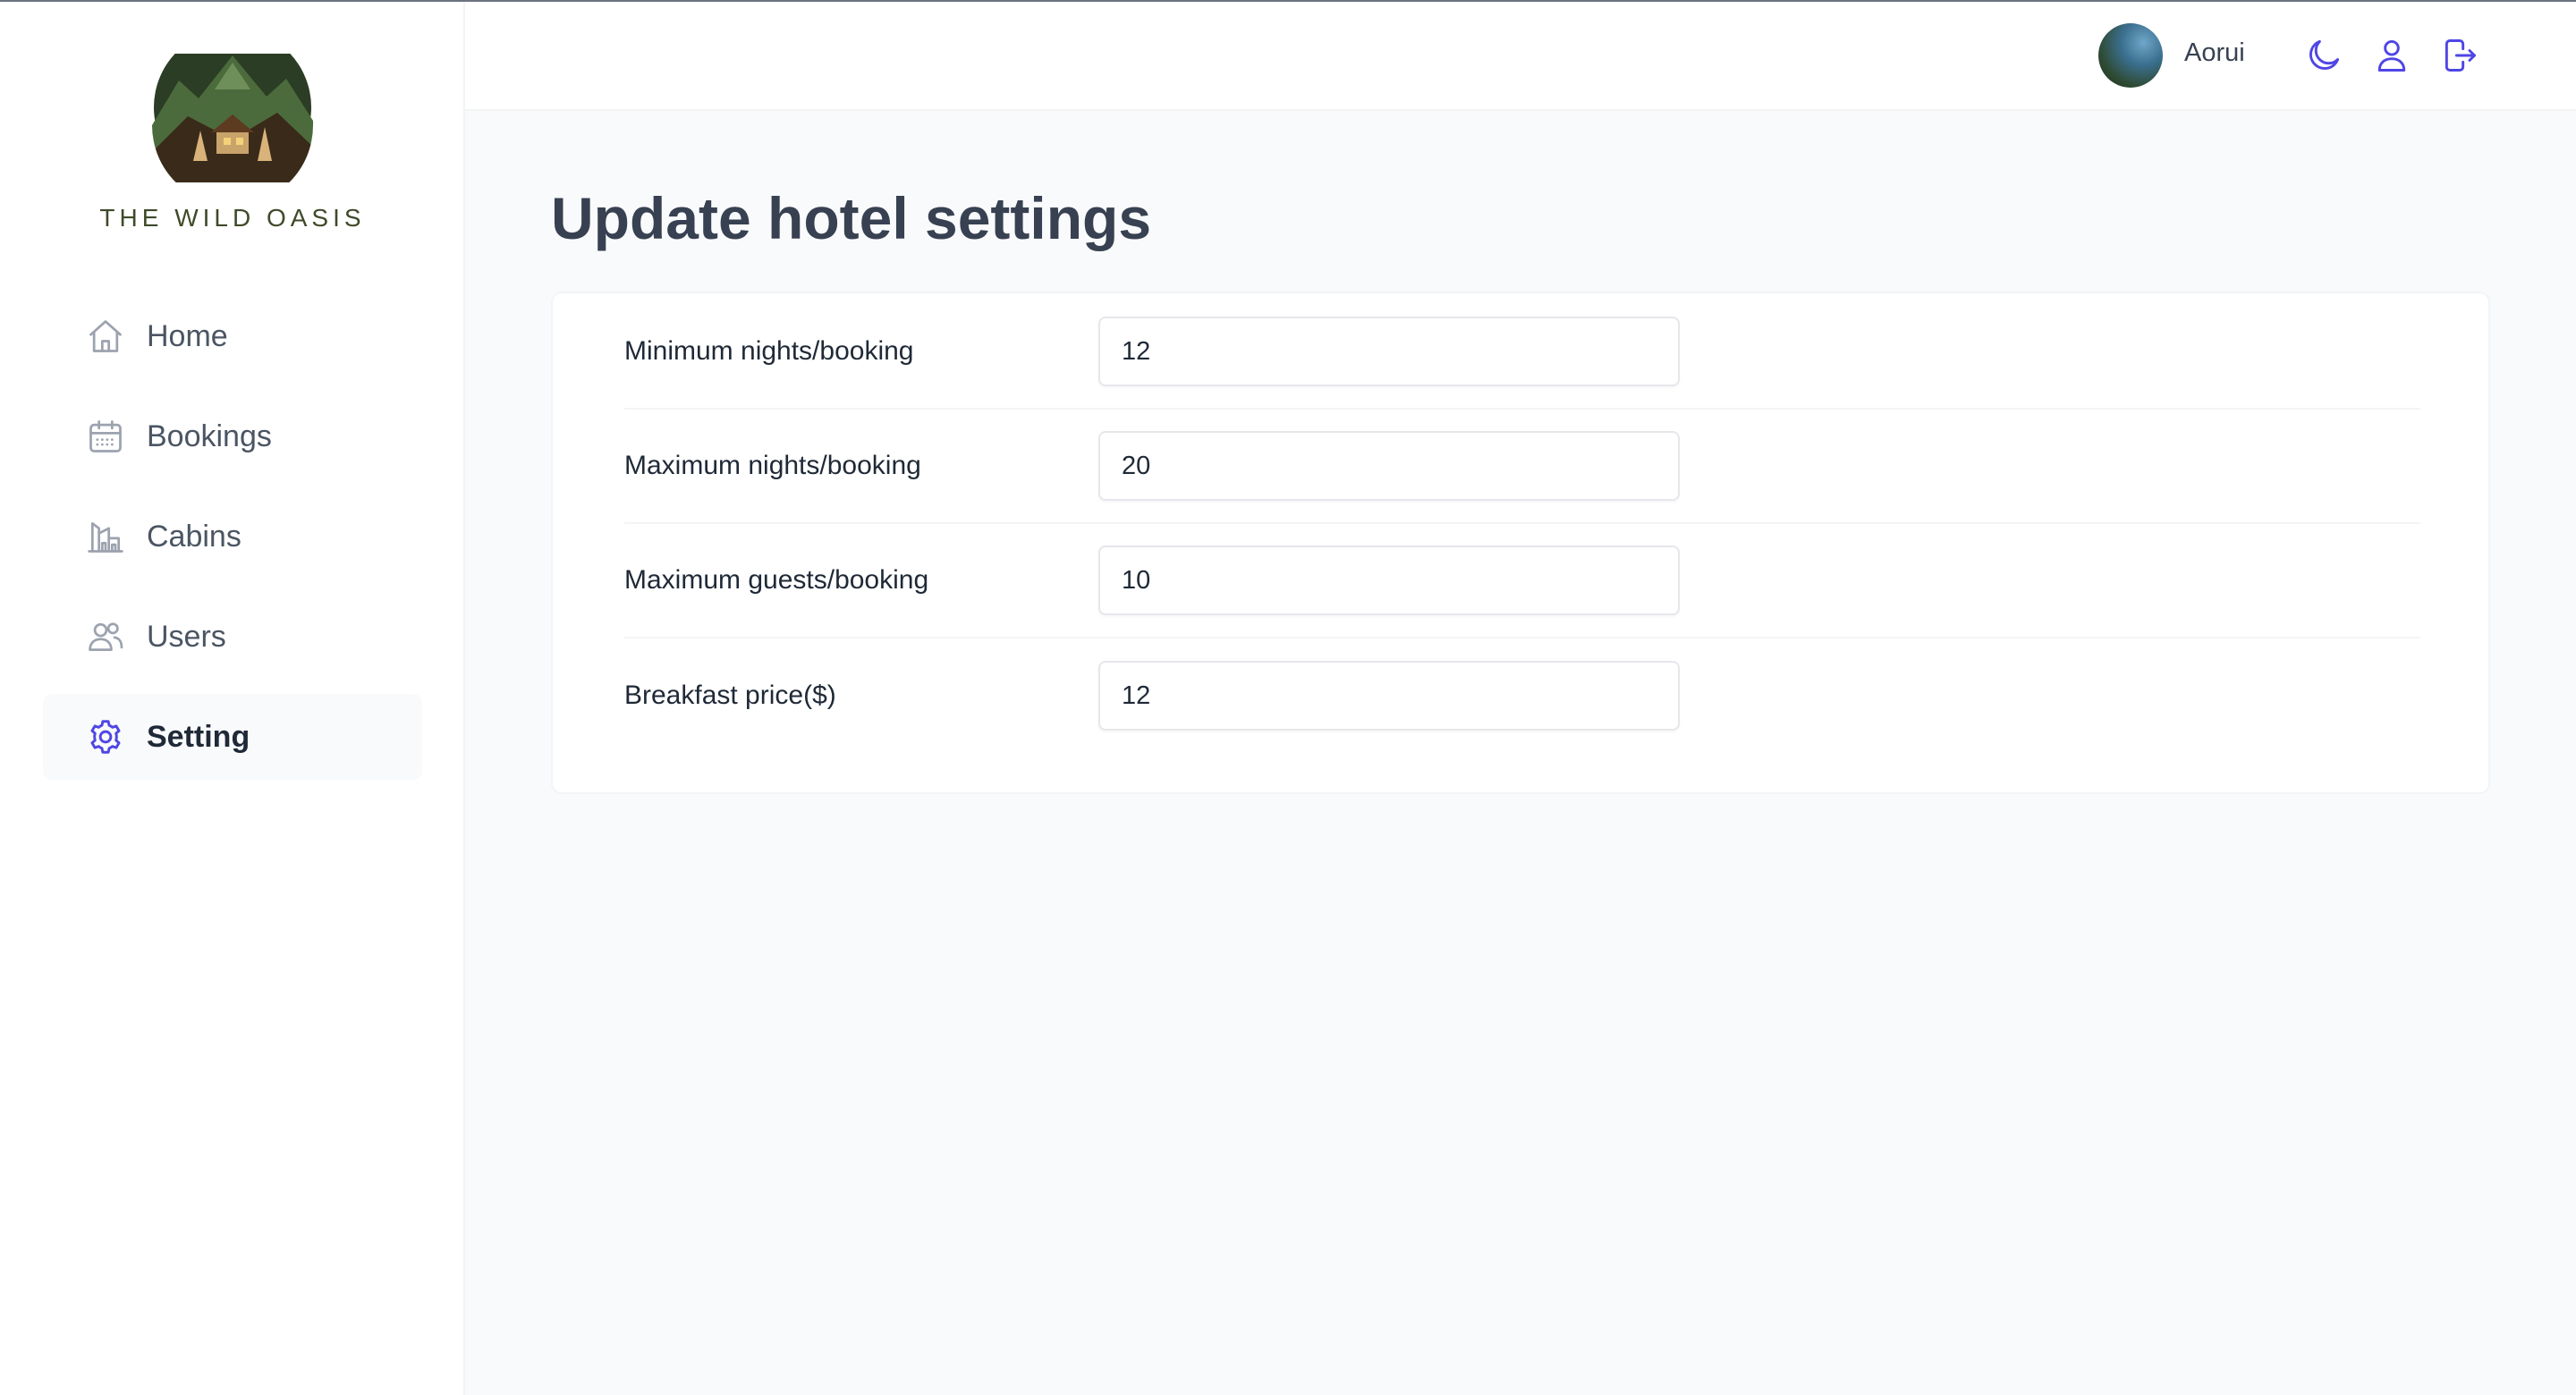  I want to click on account-button, so click(2391, 55).